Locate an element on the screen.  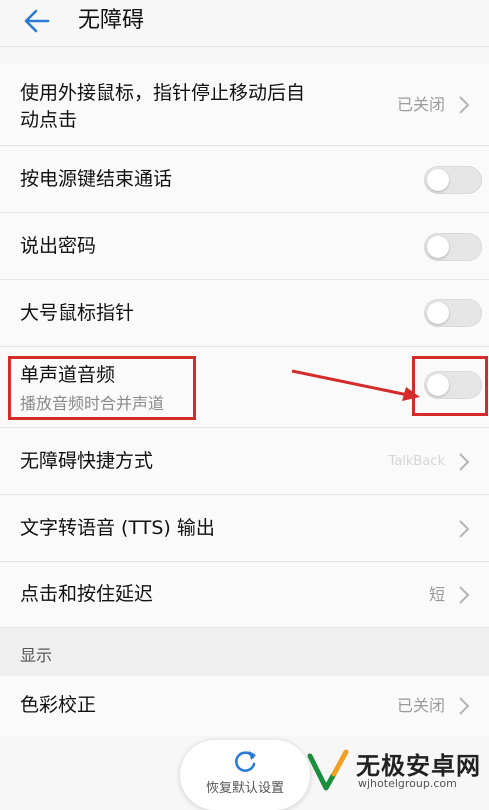
row-label: 按电源键结束通话 is located at coordinates (96, 179).